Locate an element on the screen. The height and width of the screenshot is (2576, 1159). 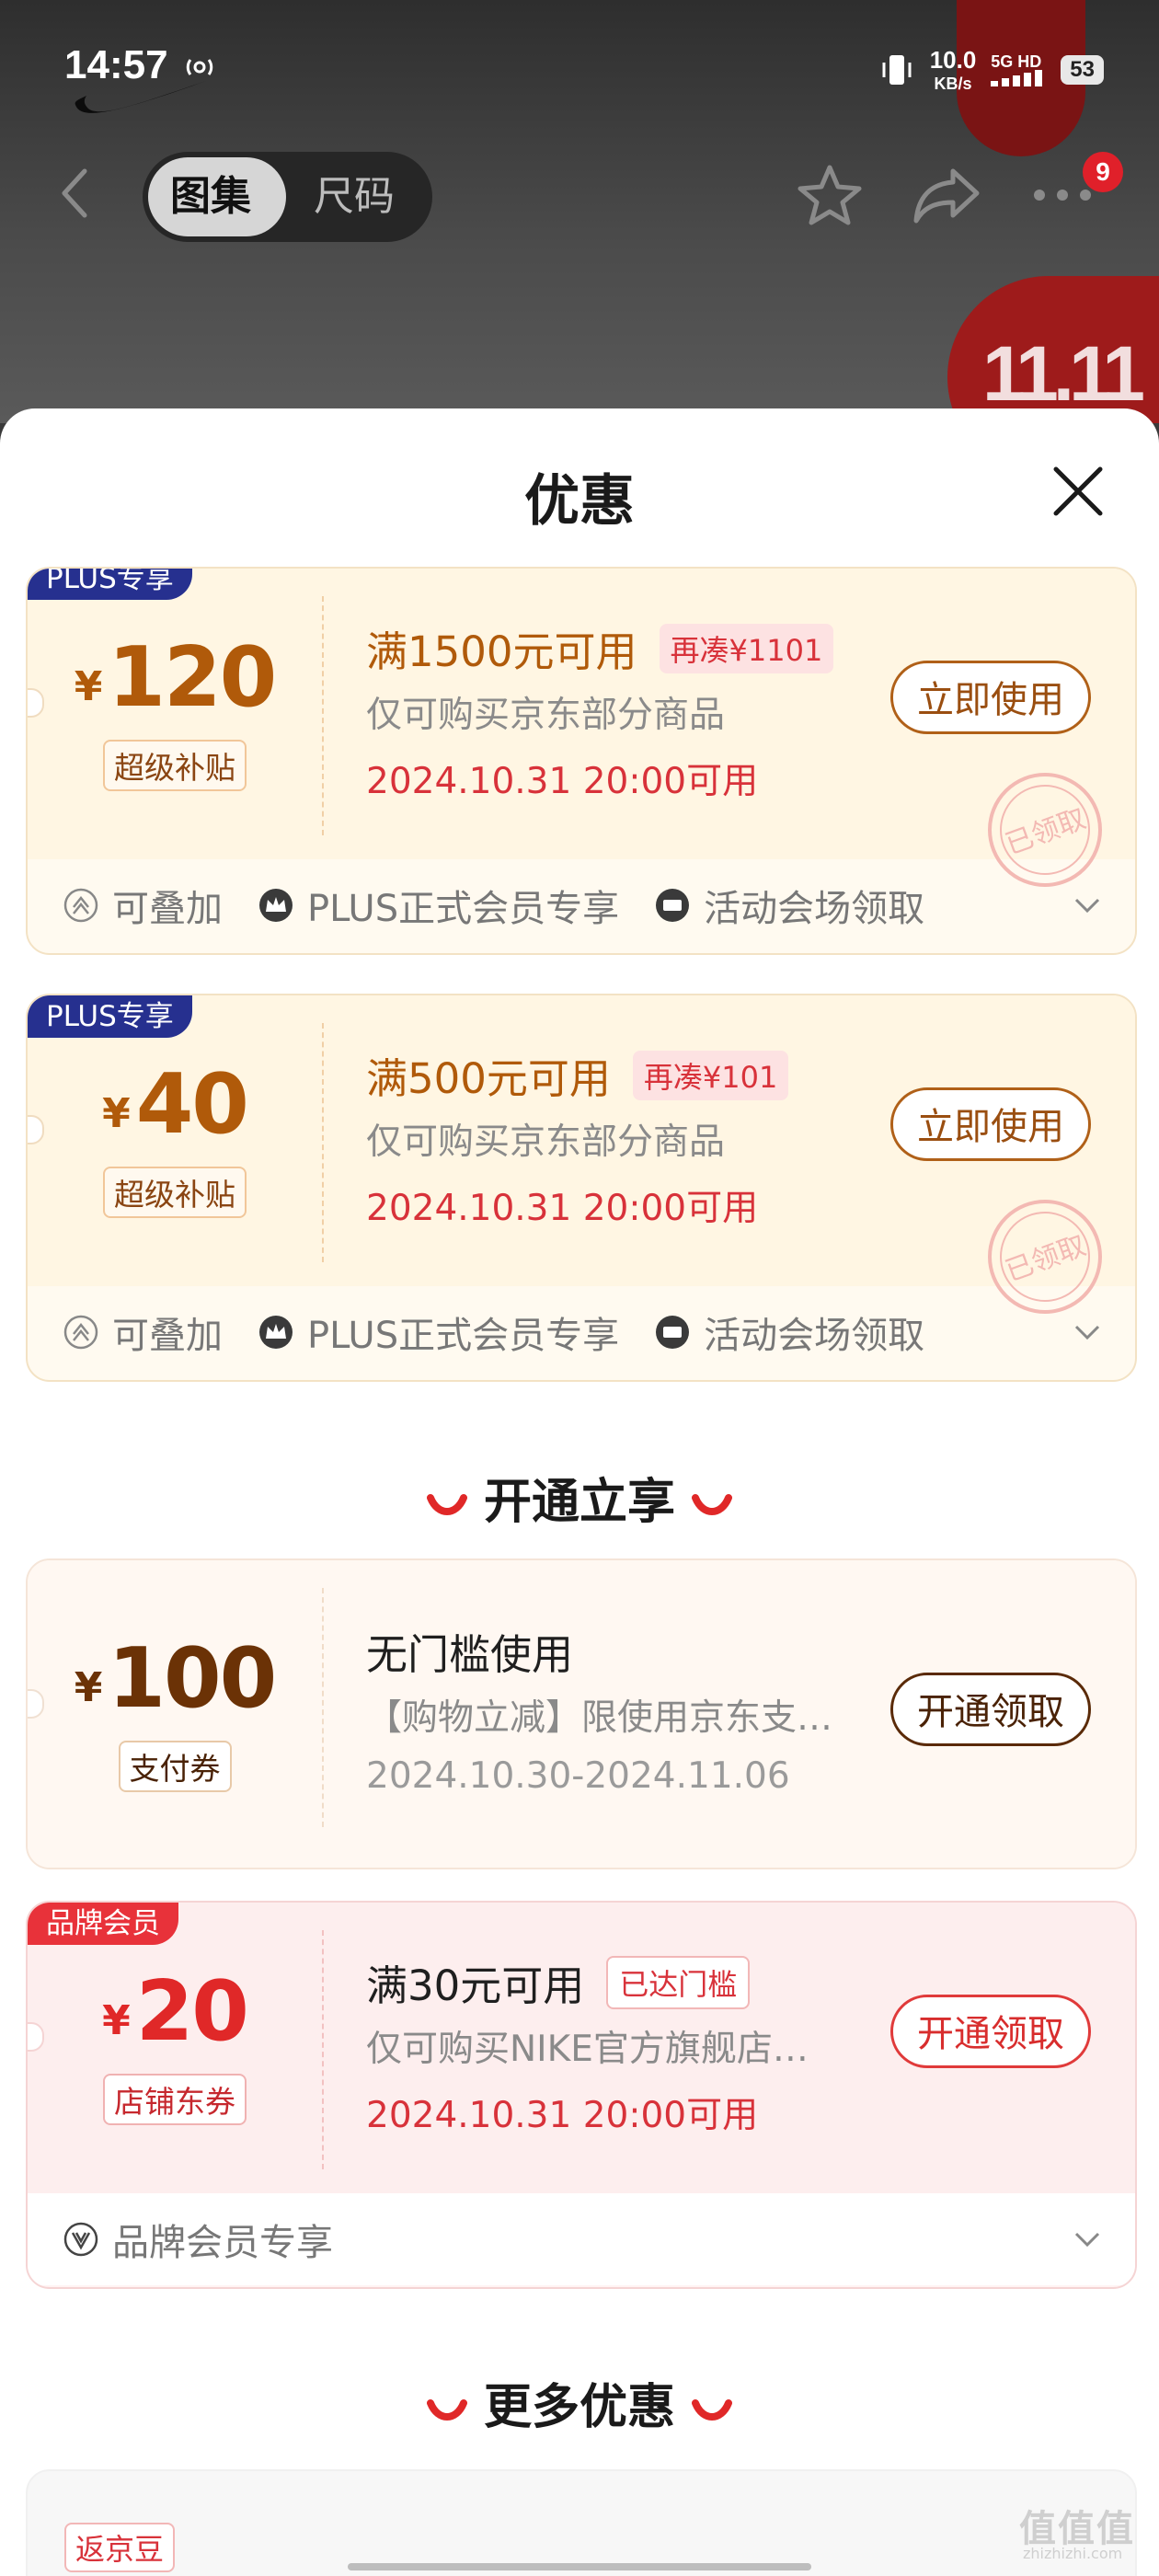
more-offer-card: 返京豆 is located at coordinates (581, 2522).